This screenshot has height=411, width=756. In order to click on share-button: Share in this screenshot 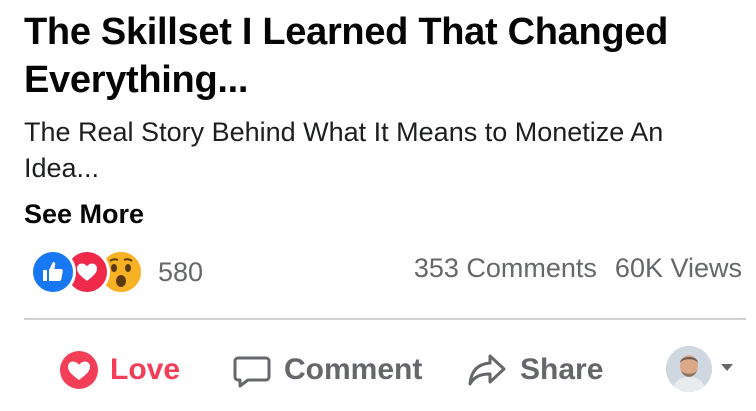, I will do `click(534, 370)`.